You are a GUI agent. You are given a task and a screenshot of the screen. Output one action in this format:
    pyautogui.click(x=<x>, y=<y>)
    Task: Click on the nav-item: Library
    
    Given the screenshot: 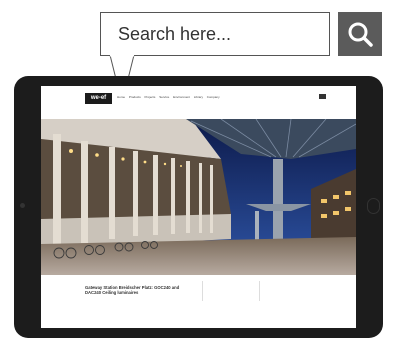 What is the action you would take?
    pyautogui.click(x=198, y=97)
    